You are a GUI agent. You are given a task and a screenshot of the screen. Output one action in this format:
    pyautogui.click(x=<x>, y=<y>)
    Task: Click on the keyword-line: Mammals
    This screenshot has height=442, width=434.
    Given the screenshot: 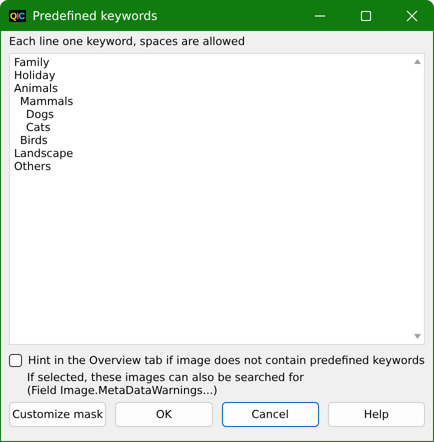 What is the action you would take?
    pyautogui.click(x=47, y=101)
    